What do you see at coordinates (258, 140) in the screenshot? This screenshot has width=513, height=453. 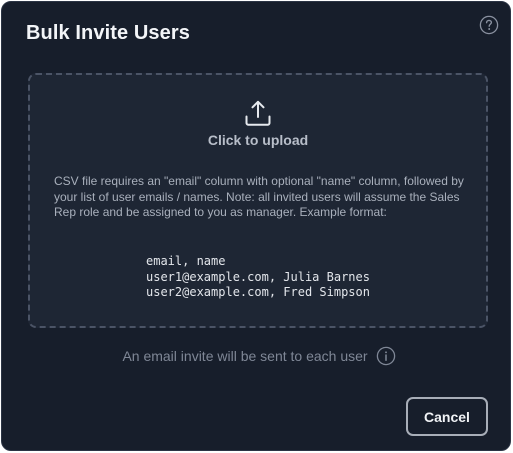 I see `upload-label: Click to upload` at bounding box center [258, 140].